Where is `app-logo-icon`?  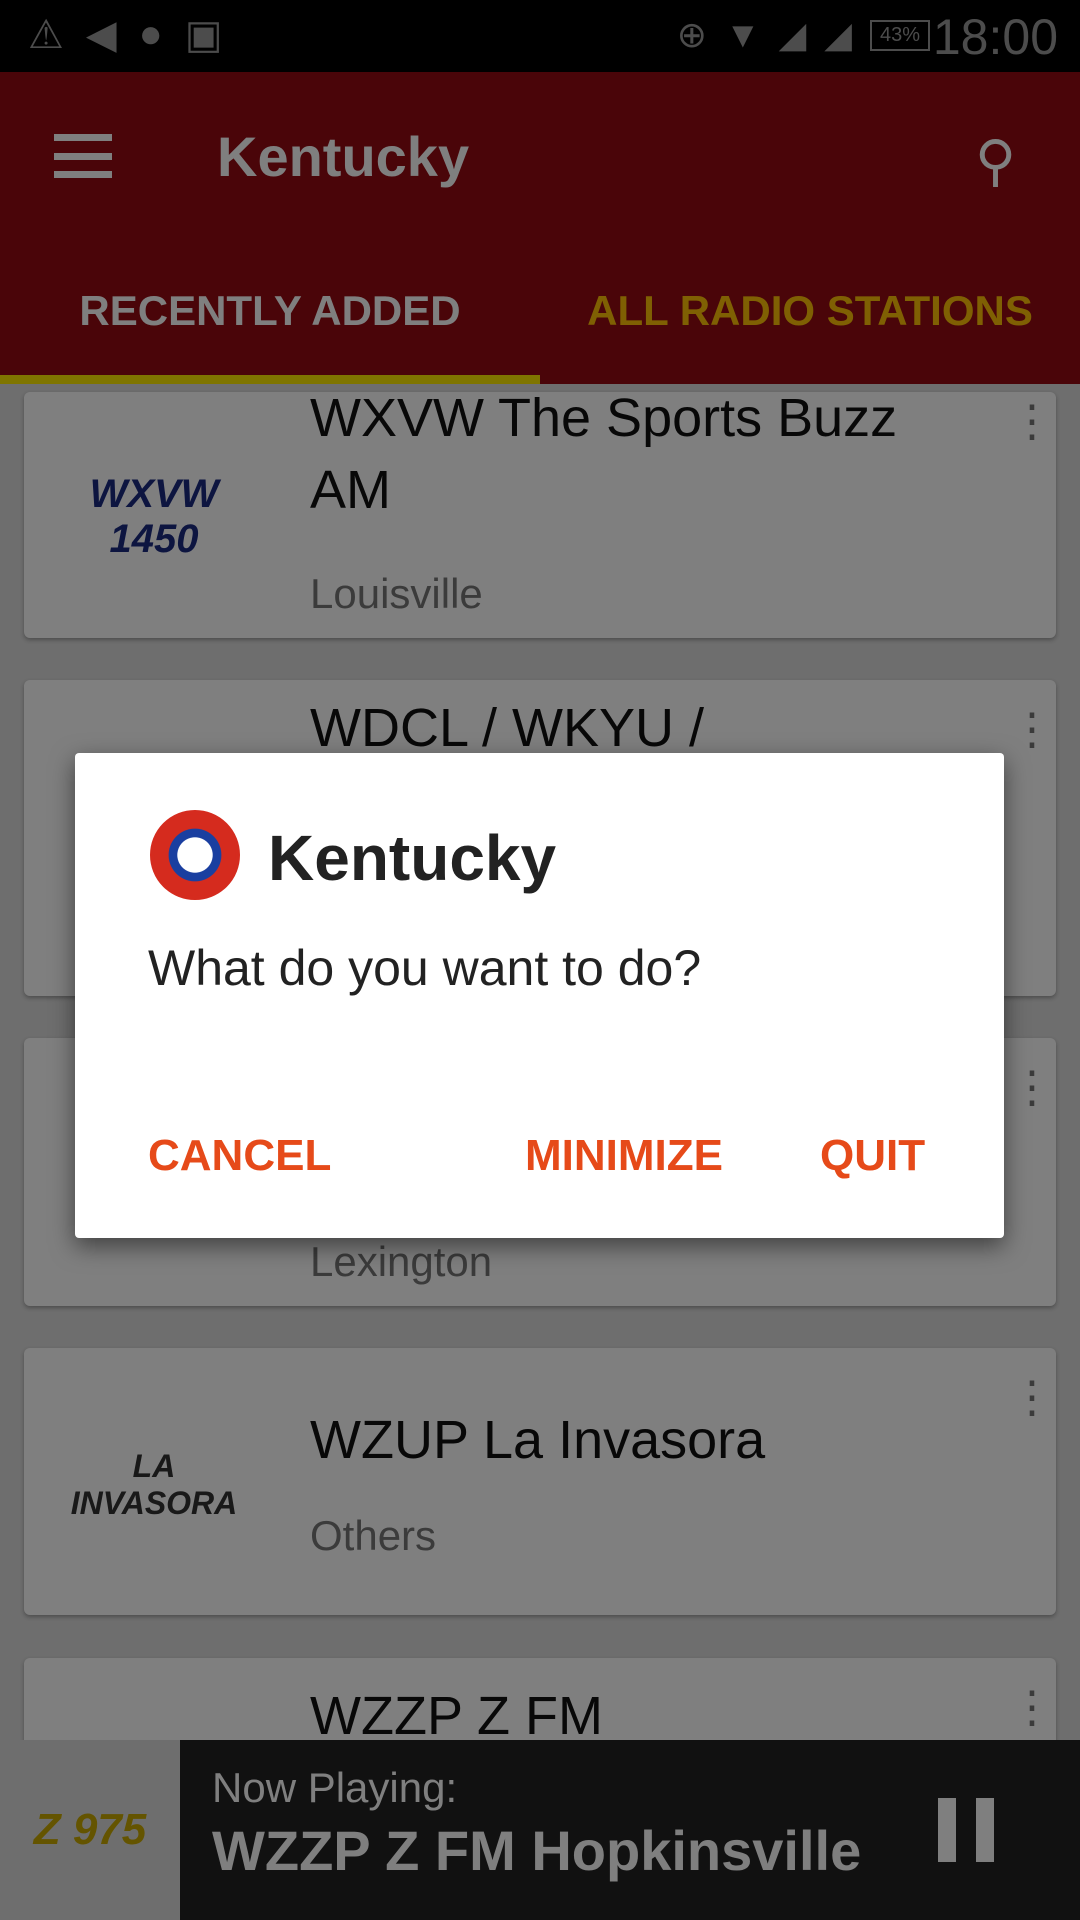
app-logo-icon is located at coordinates (195, 855).